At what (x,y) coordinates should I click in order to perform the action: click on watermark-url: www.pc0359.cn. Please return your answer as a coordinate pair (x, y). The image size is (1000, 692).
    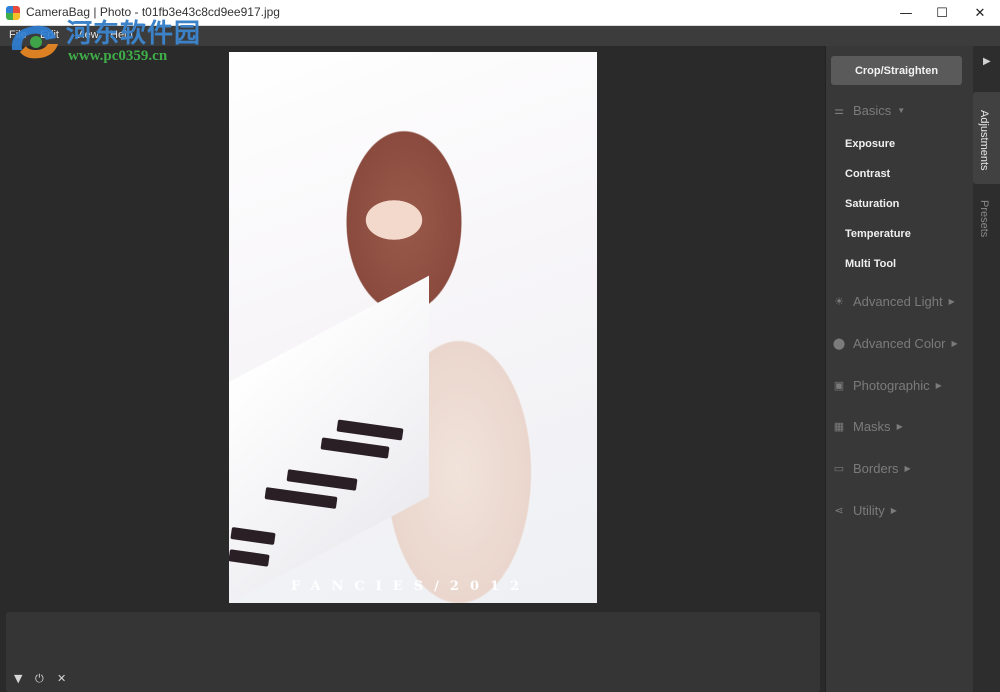
    Looking at the image, I should click on (118, 56).